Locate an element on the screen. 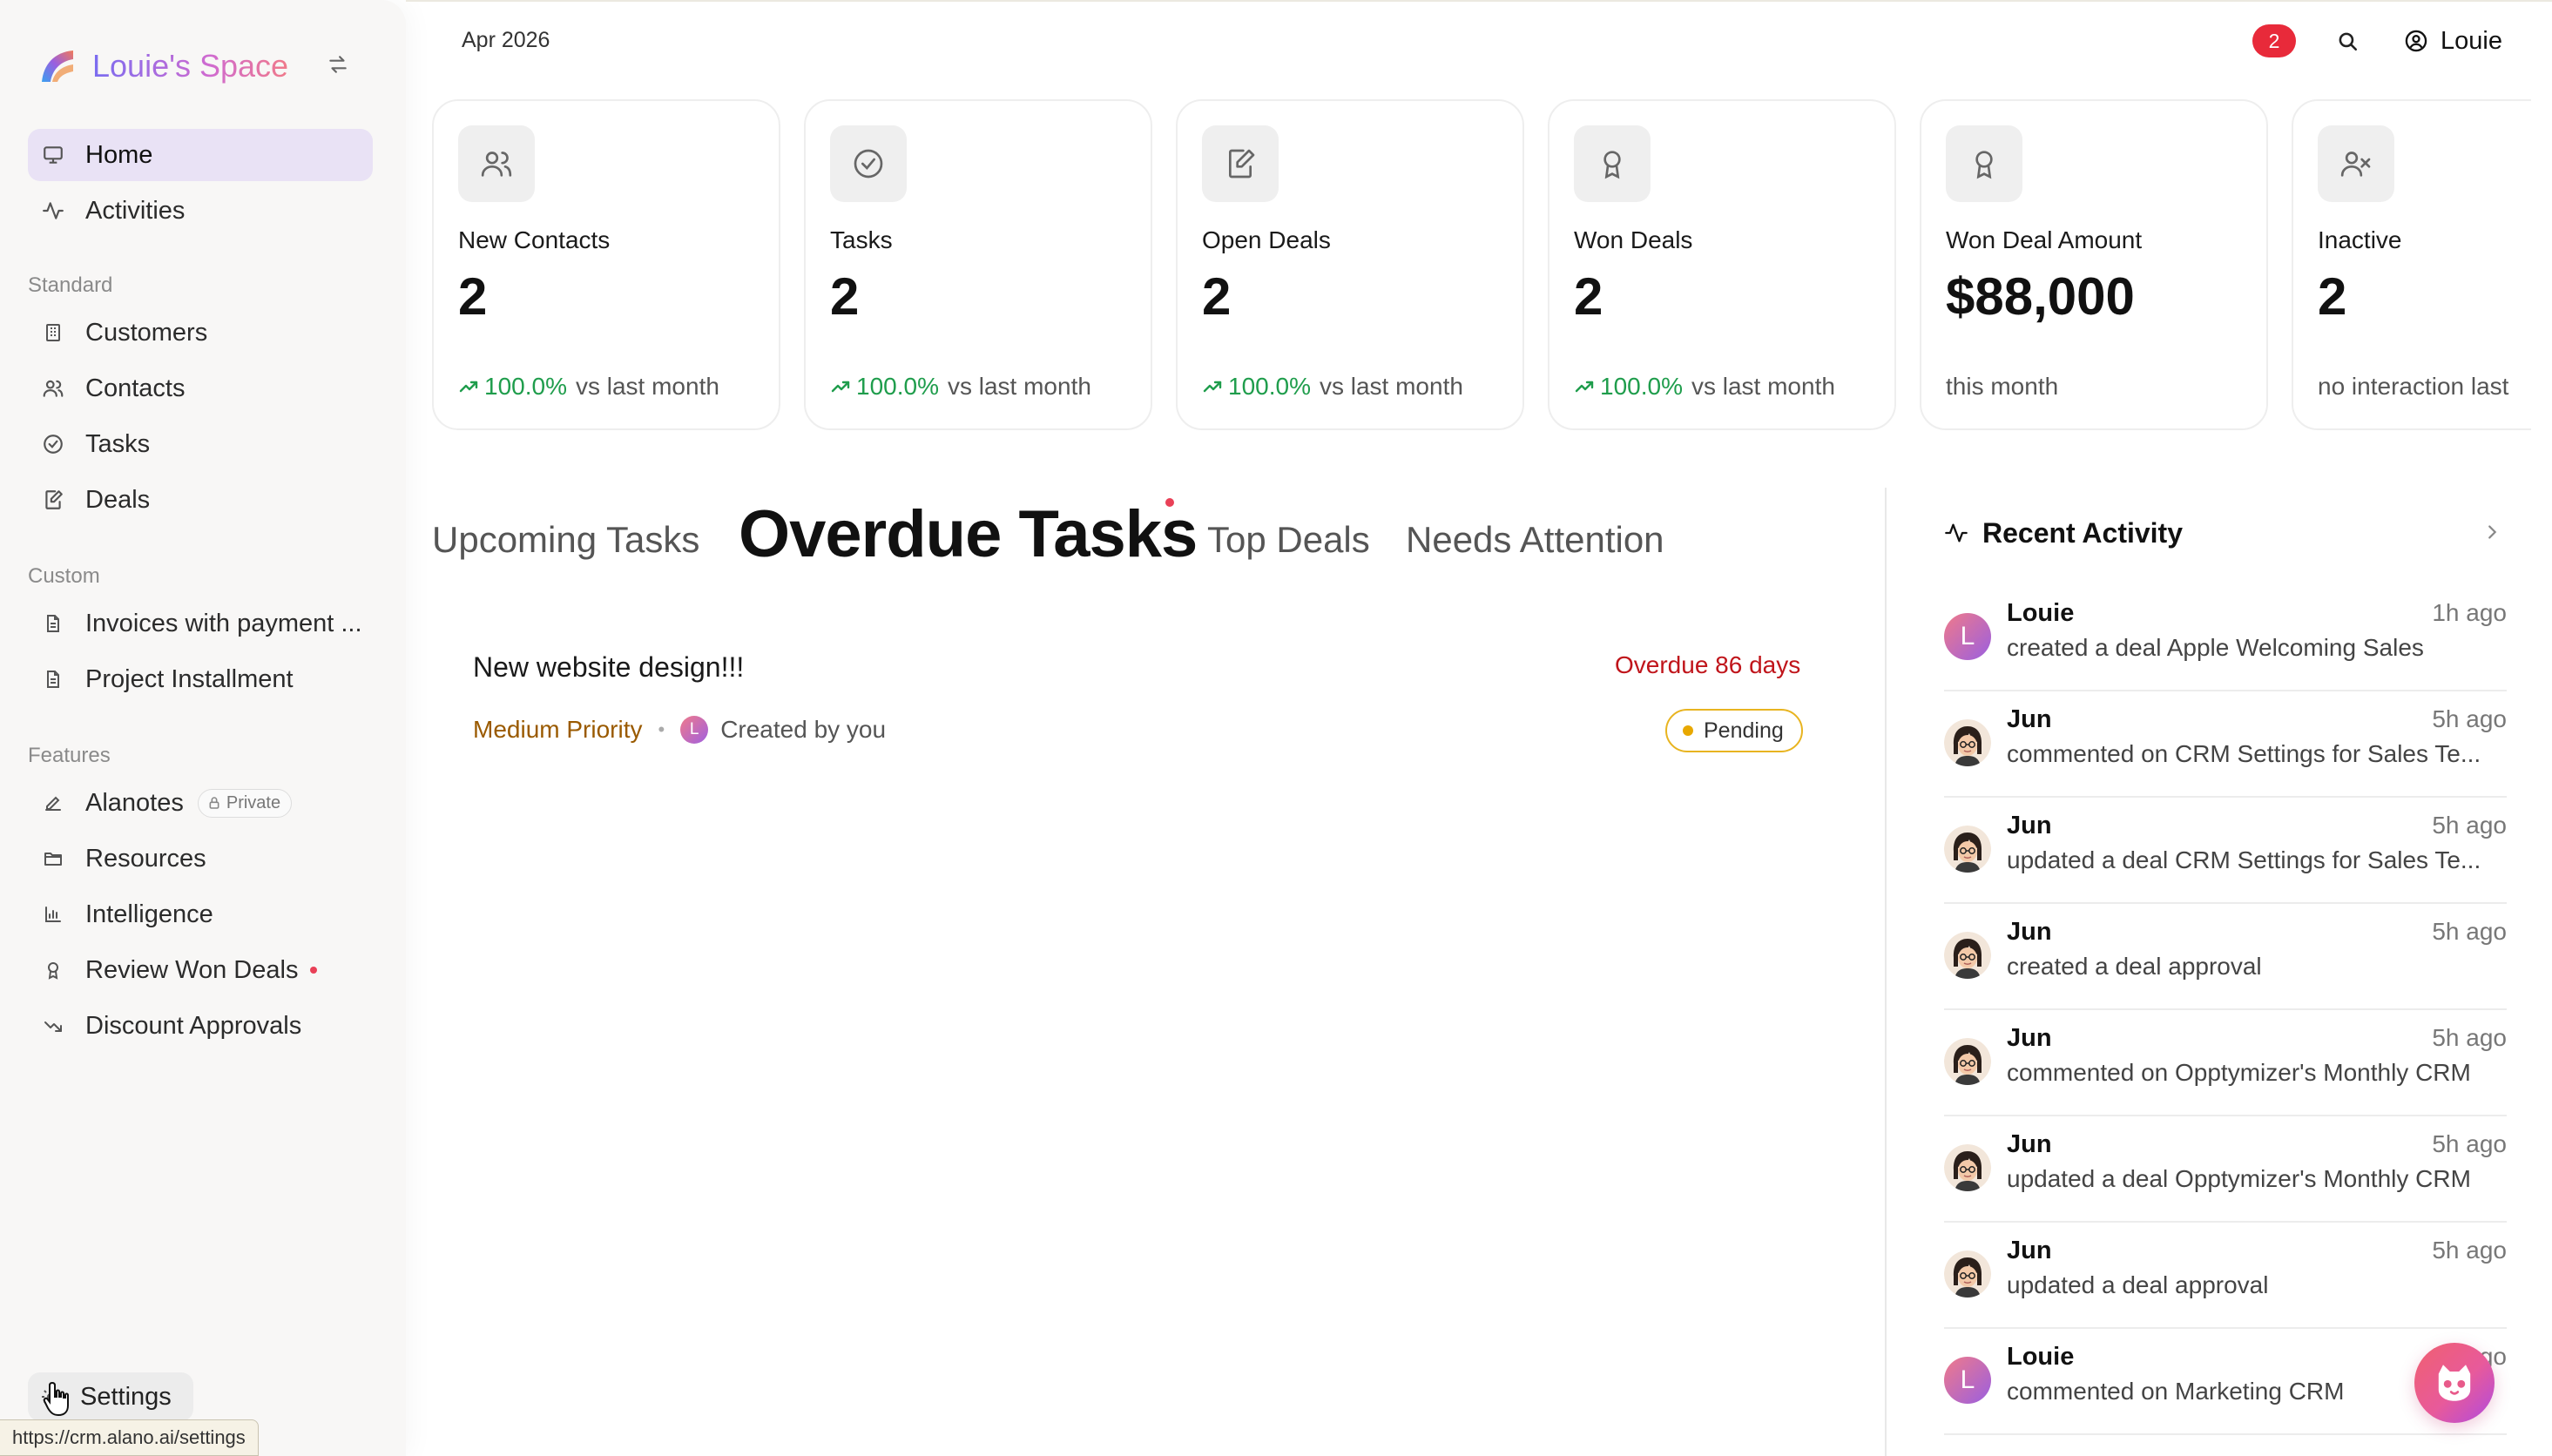  edit-document-icon is located at coordinates (1240, 163).